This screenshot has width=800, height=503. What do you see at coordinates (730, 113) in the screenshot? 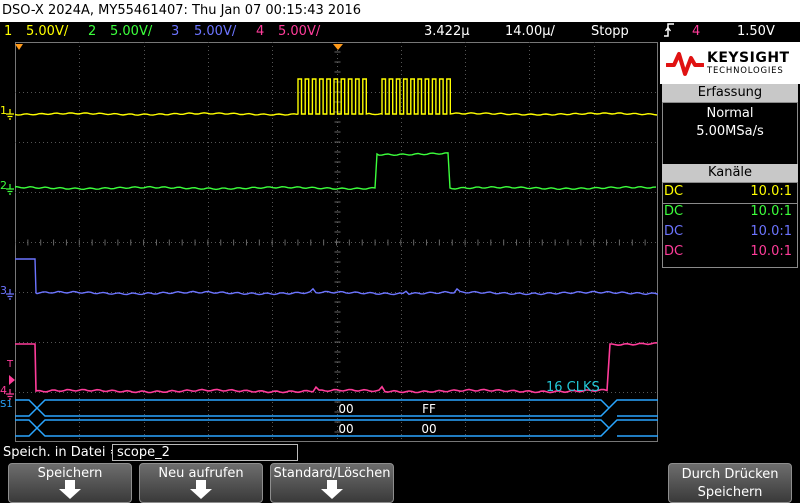
I see `acquisition-mode: Normal` at bounding box center [730, 113].